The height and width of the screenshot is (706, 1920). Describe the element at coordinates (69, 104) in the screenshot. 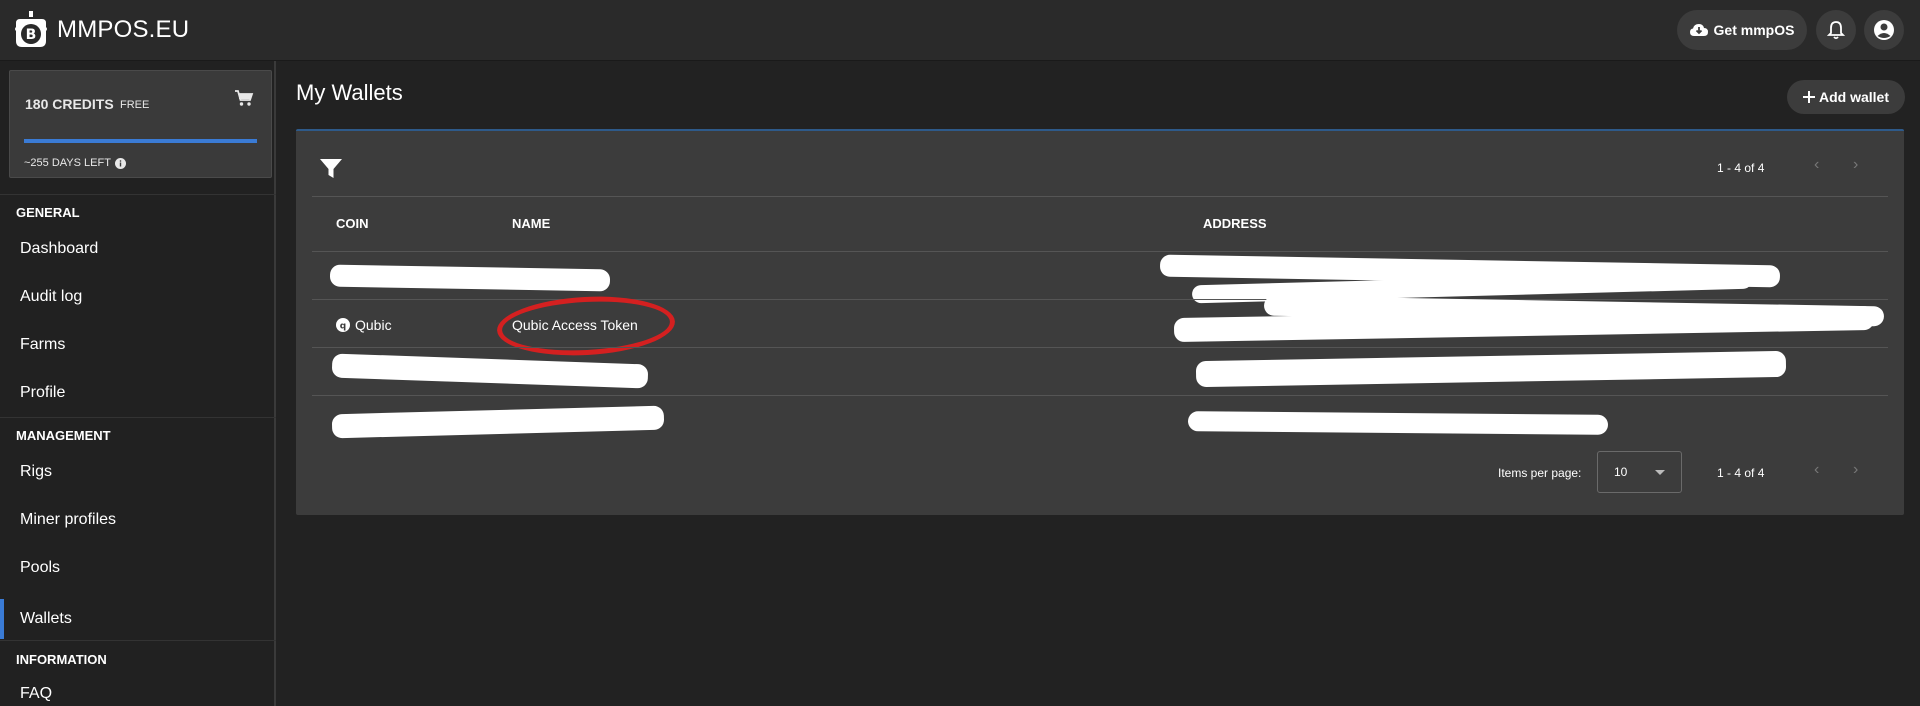

I see `credits-count: 180 CREDITS` at that location.